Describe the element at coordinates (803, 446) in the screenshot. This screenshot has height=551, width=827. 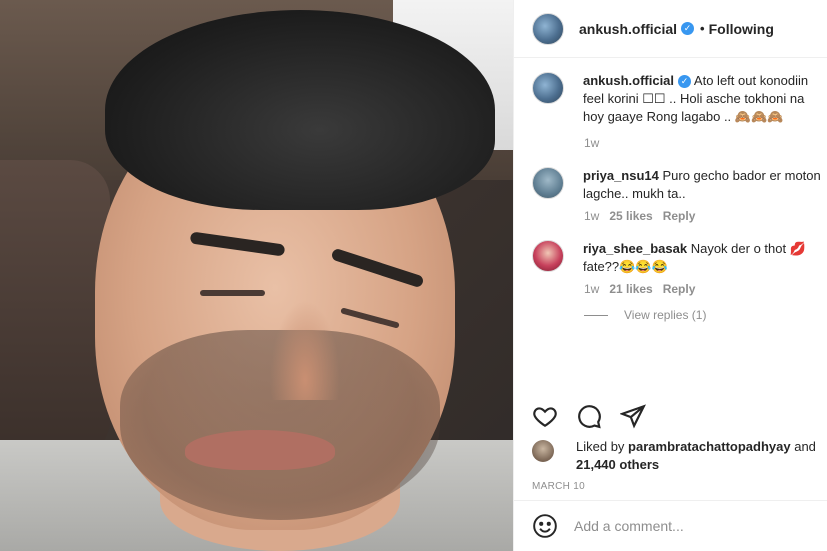
I see `liked-by-suffix: and` at that location.